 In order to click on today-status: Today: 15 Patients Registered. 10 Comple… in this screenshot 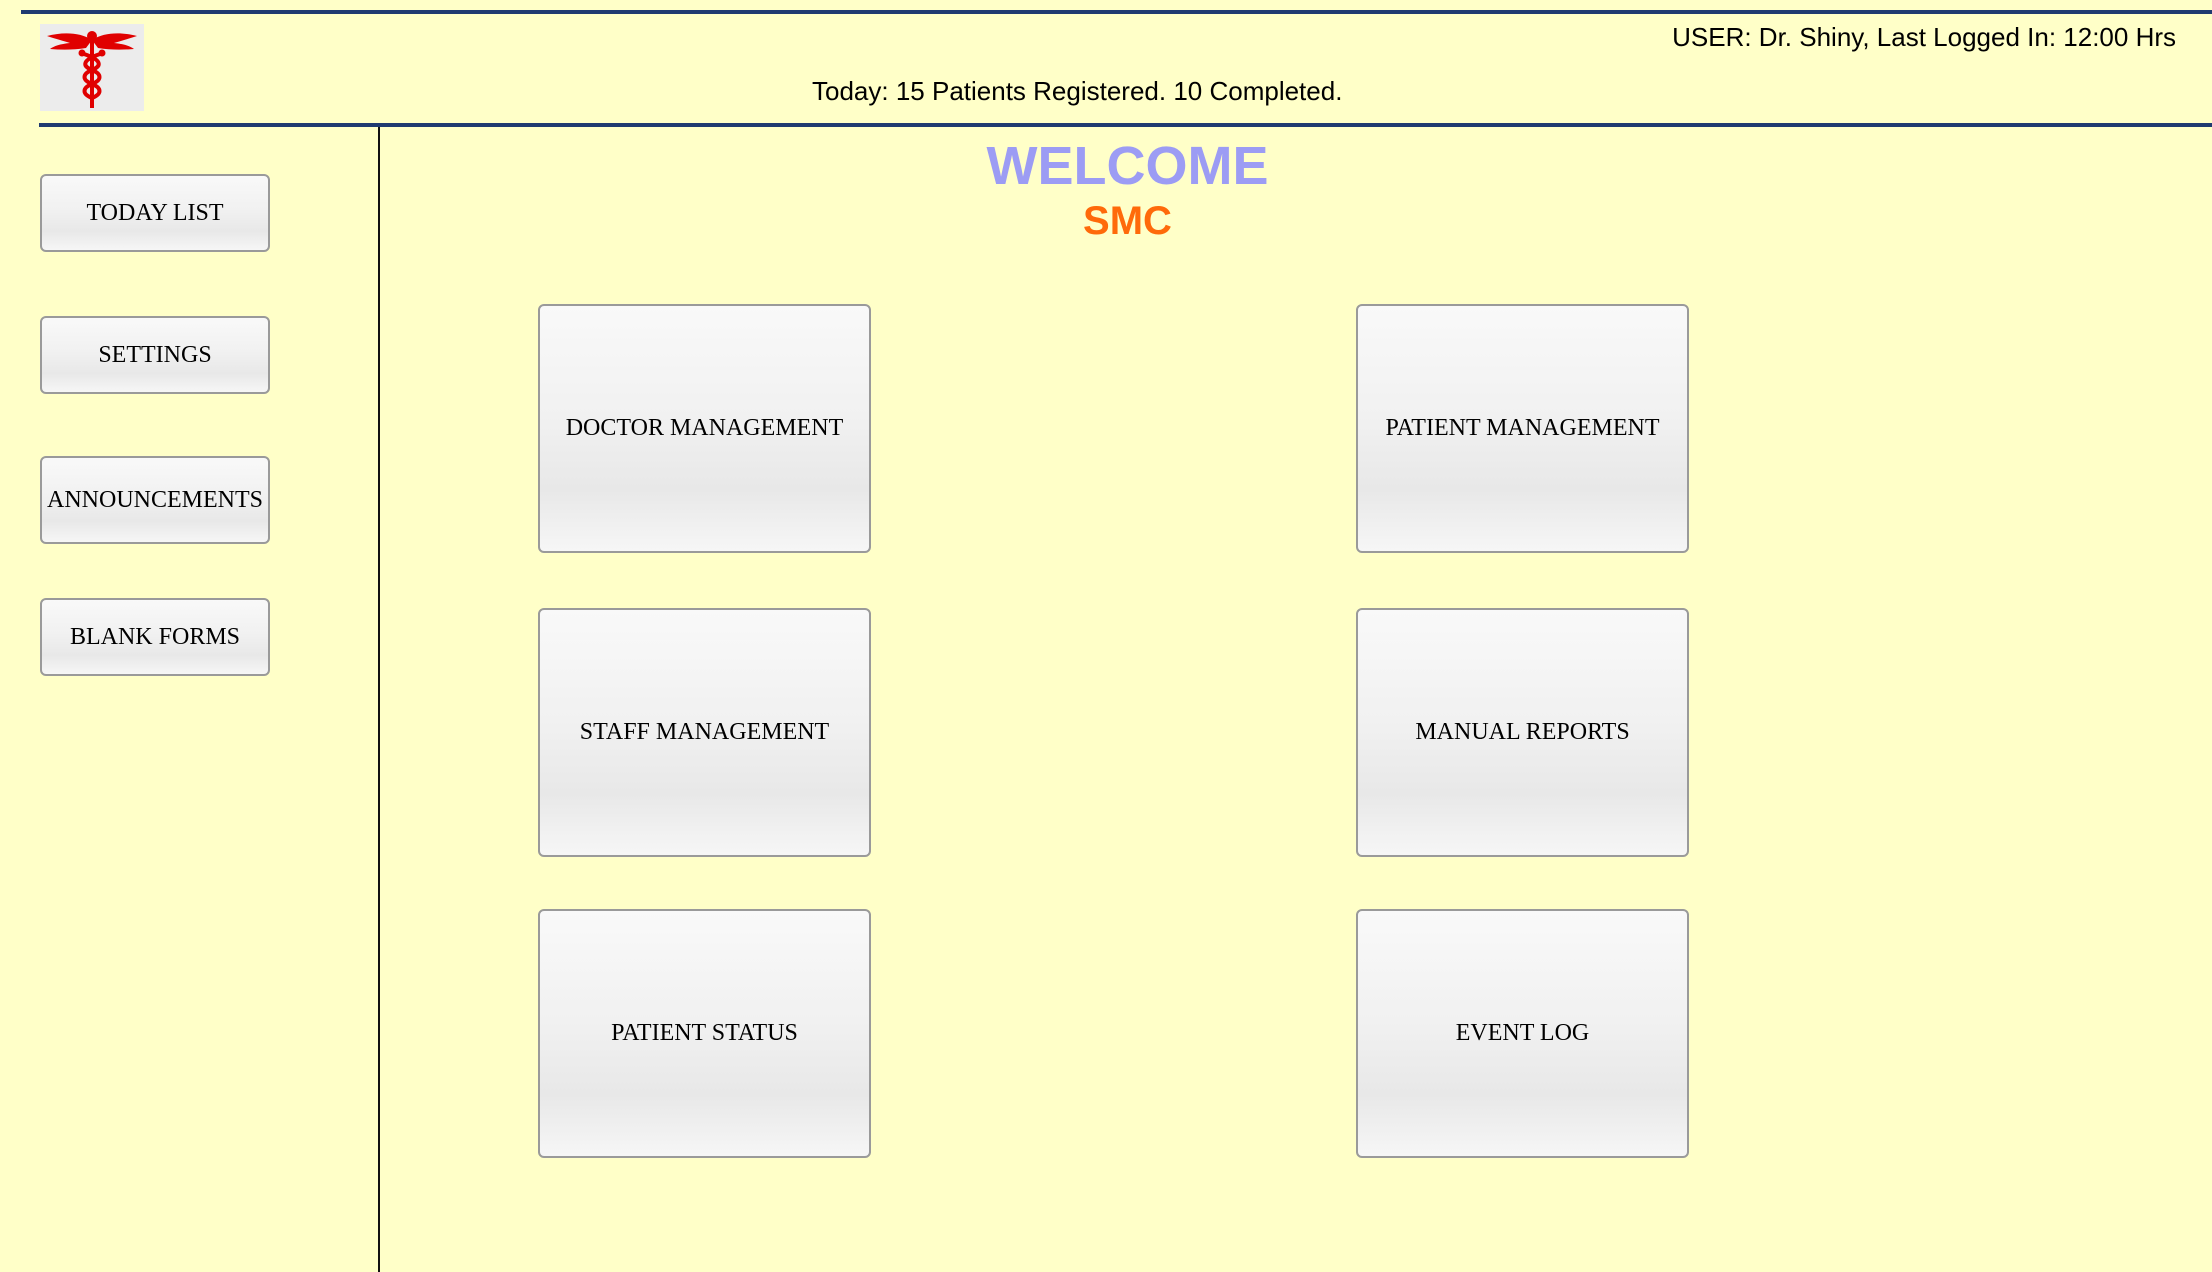, I will do `click(1077, 91)`.